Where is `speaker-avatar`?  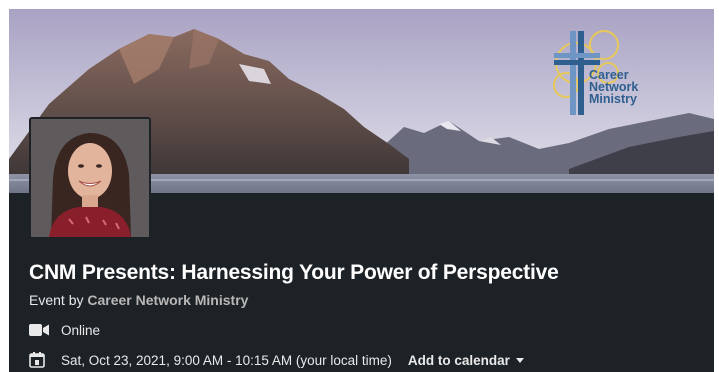
speaker-avatar is located at coordinates (90, 178).